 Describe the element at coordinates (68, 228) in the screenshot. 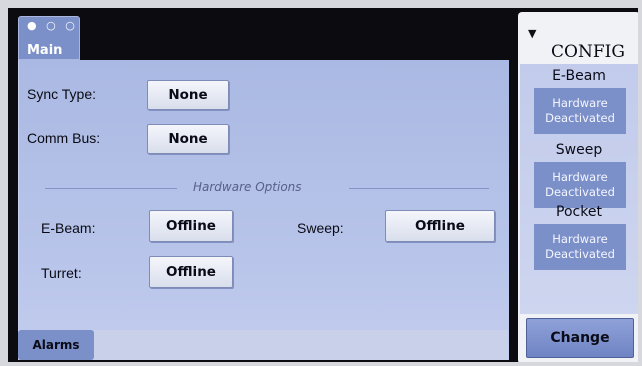

I see `ebeam-label: E-Beam:` at that location.